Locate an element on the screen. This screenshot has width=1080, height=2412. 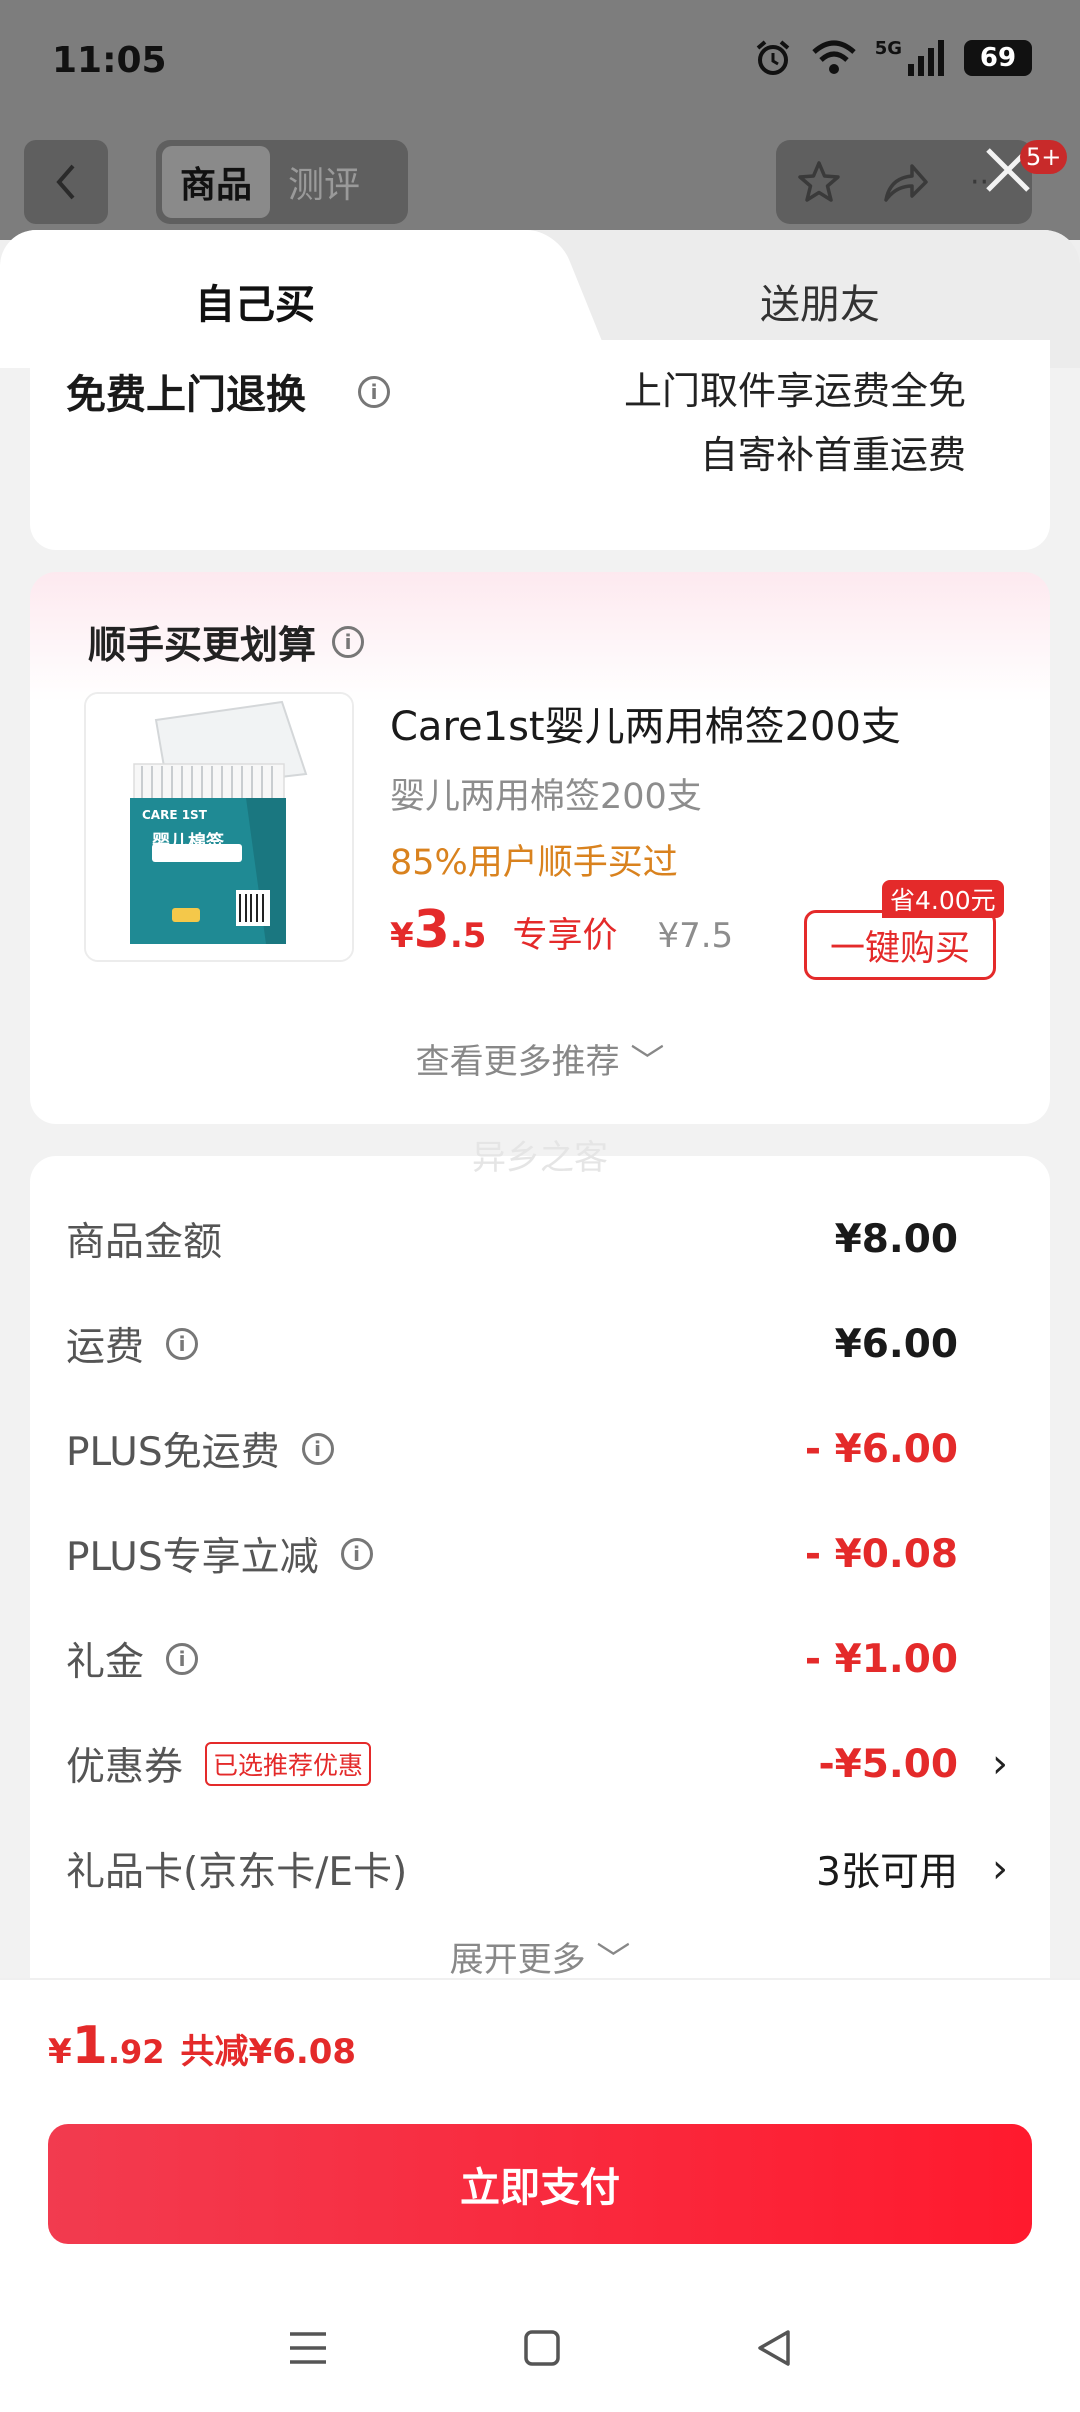
product-price: ¥ 3 .5 专享价 ¥7.5 is located at coordinates (561, 930).